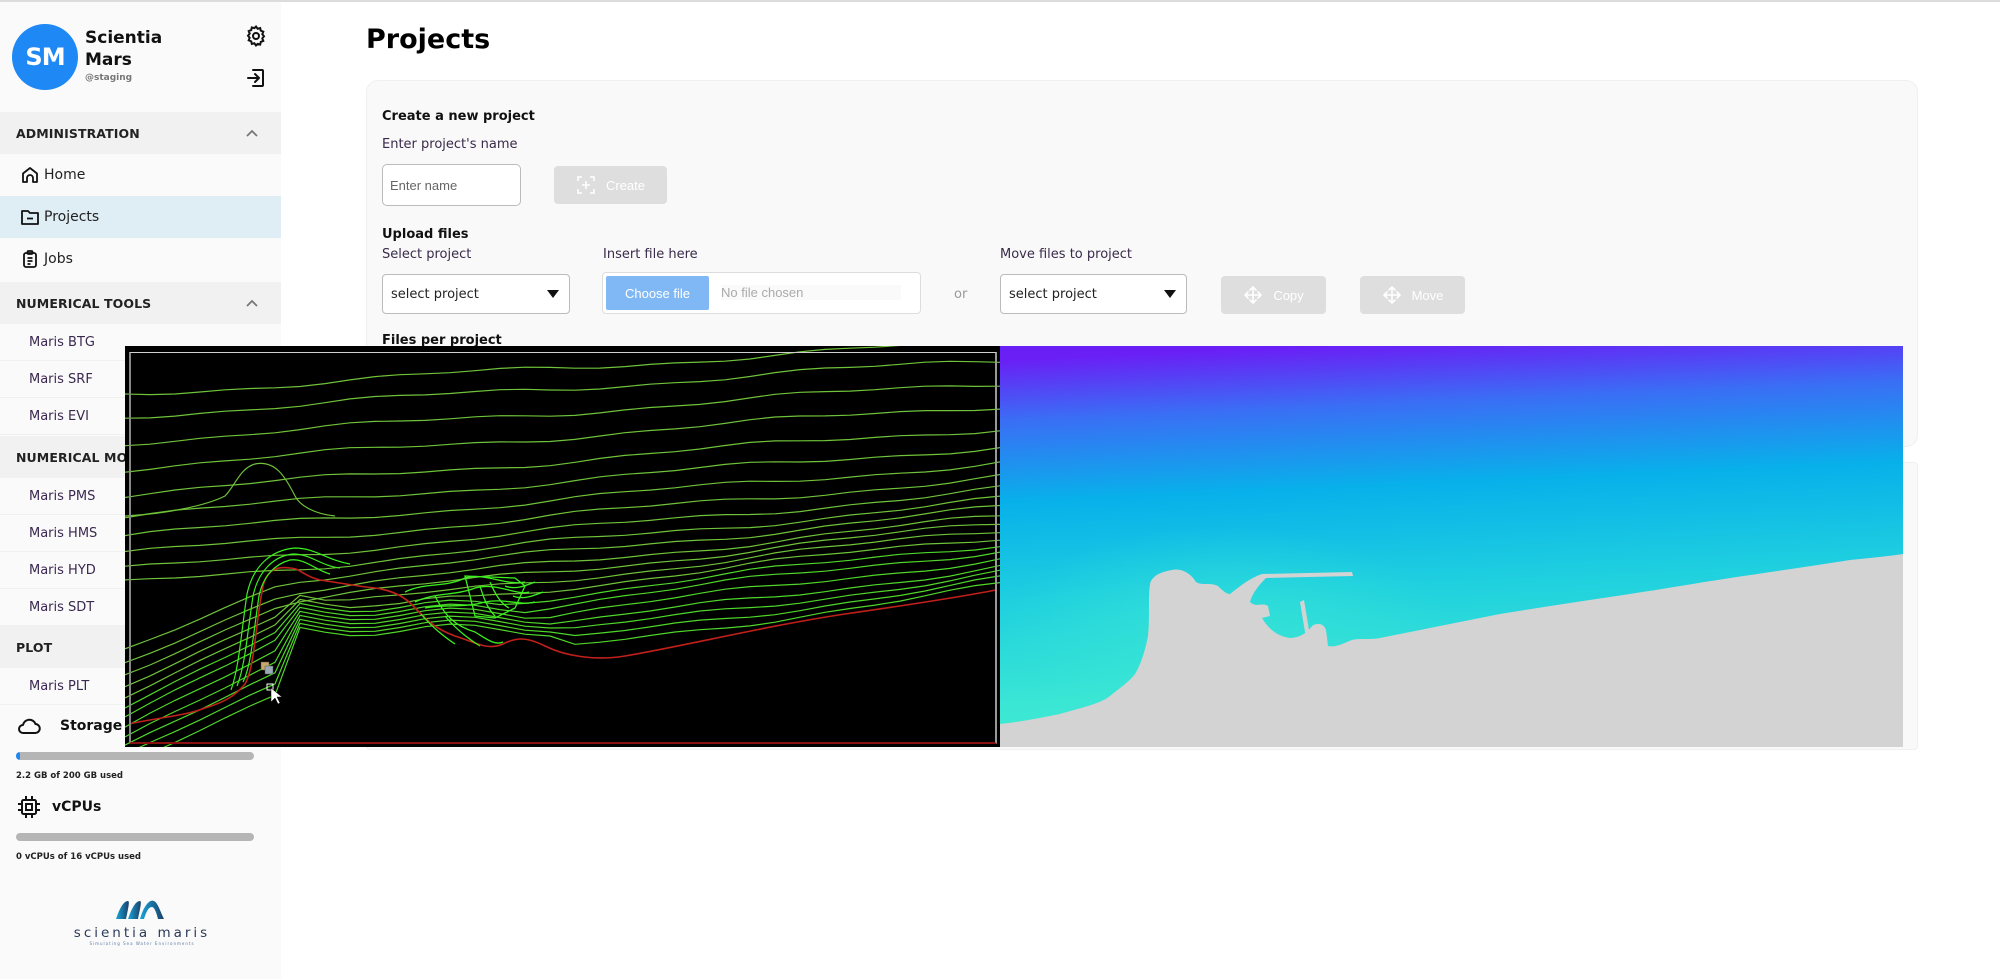 This screenshot has height=979, width=2000. I want to click on copy-button: Copy, so click(1273, 295).